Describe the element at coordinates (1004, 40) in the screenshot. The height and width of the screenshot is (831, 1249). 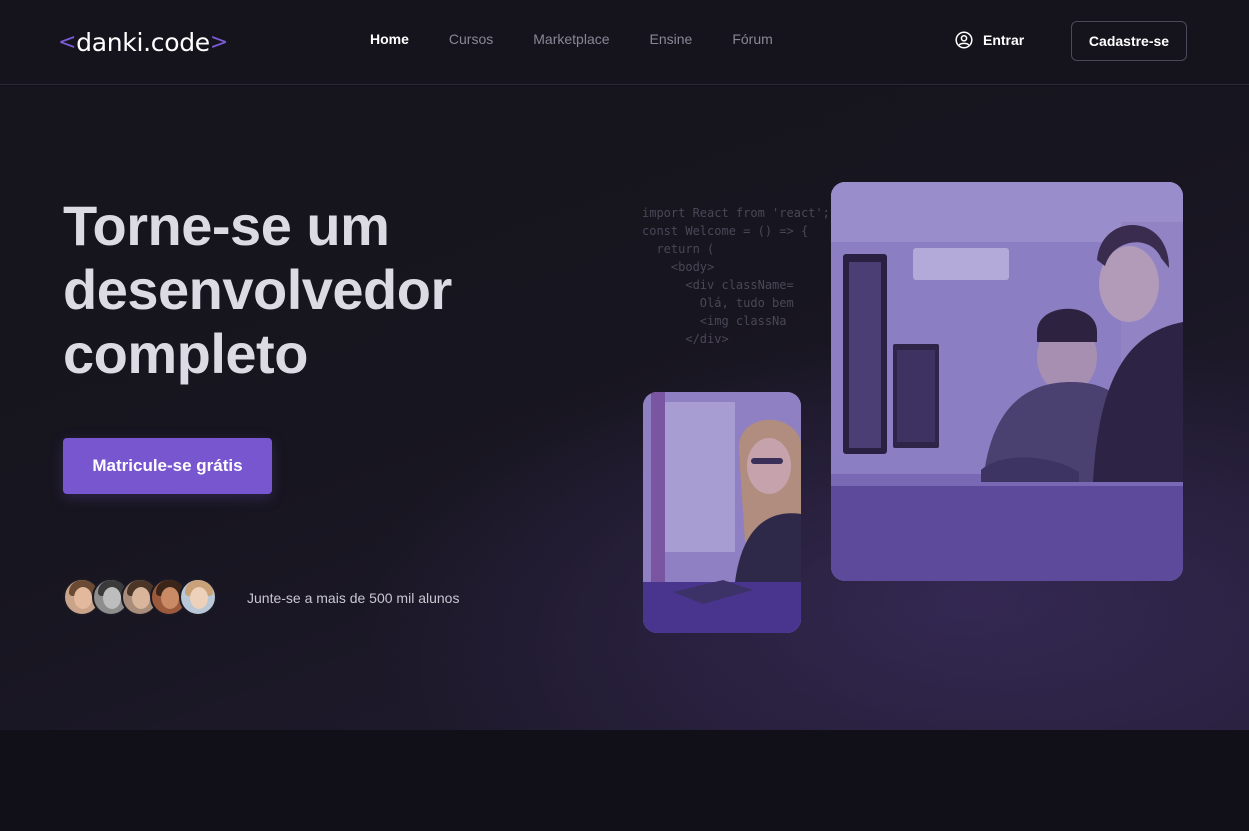
I see `login-label: Entrar` at that location.